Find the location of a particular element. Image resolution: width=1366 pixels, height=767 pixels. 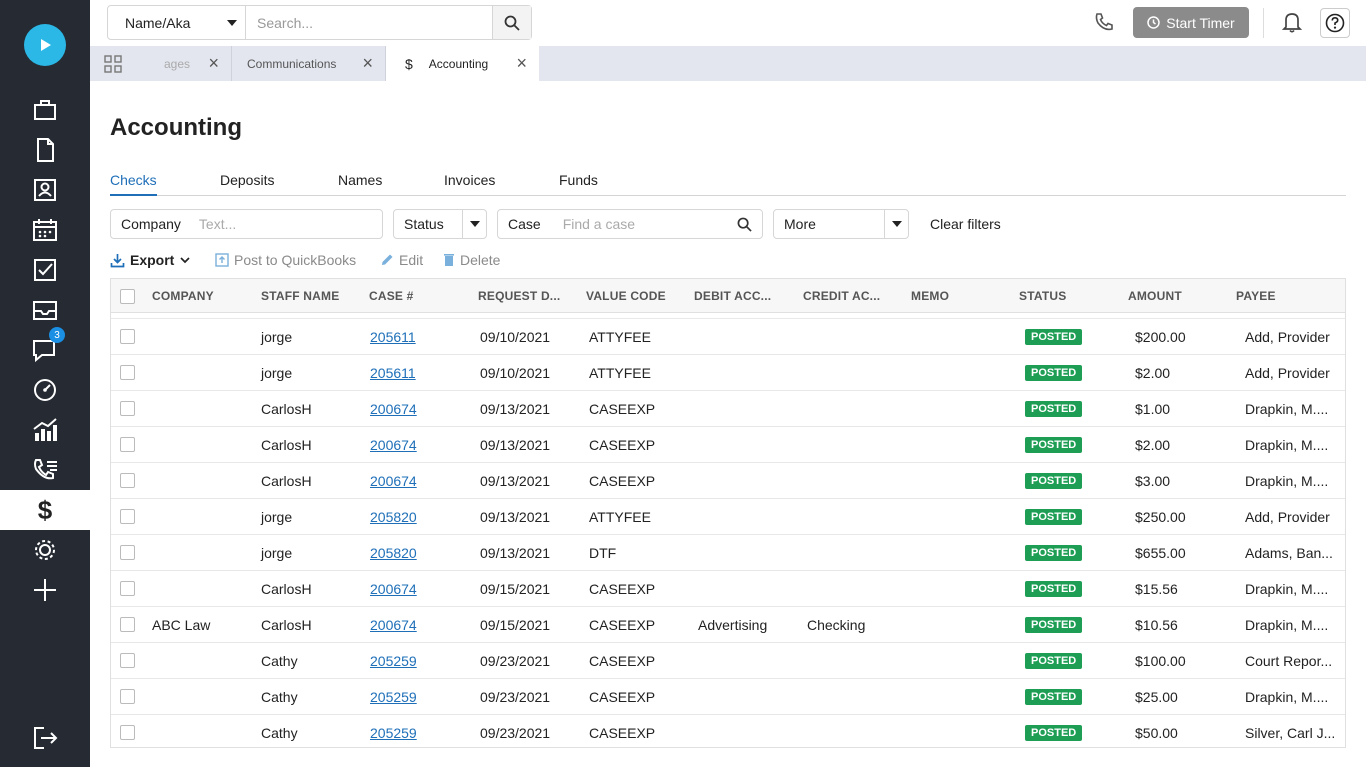

col-value-code: VALUE CODE is located at coordinates (626, 296).